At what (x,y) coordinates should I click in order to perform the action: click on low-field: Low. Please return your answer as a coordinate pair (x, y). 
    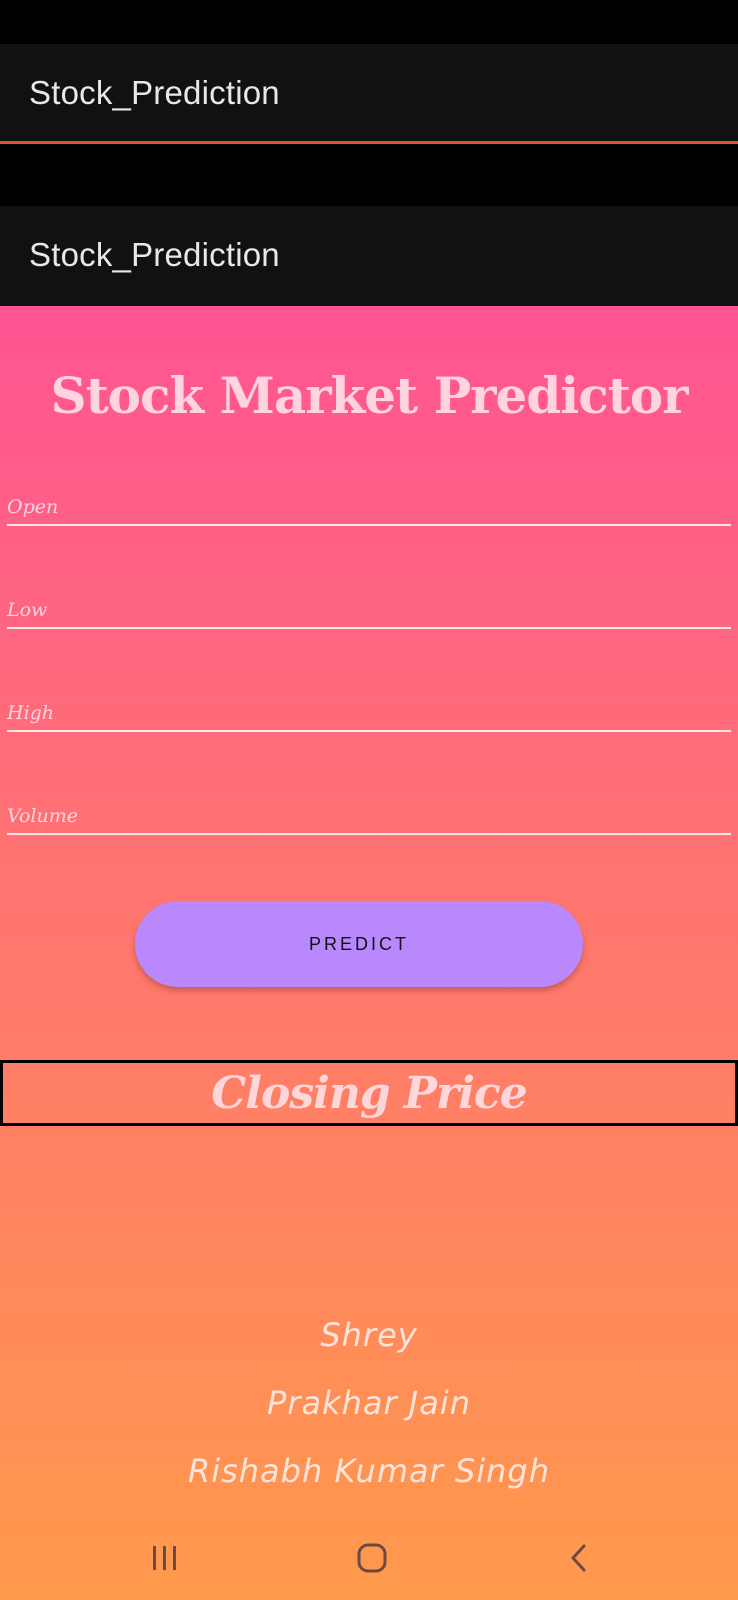
    Looking at the image, I should click on (369, 608).